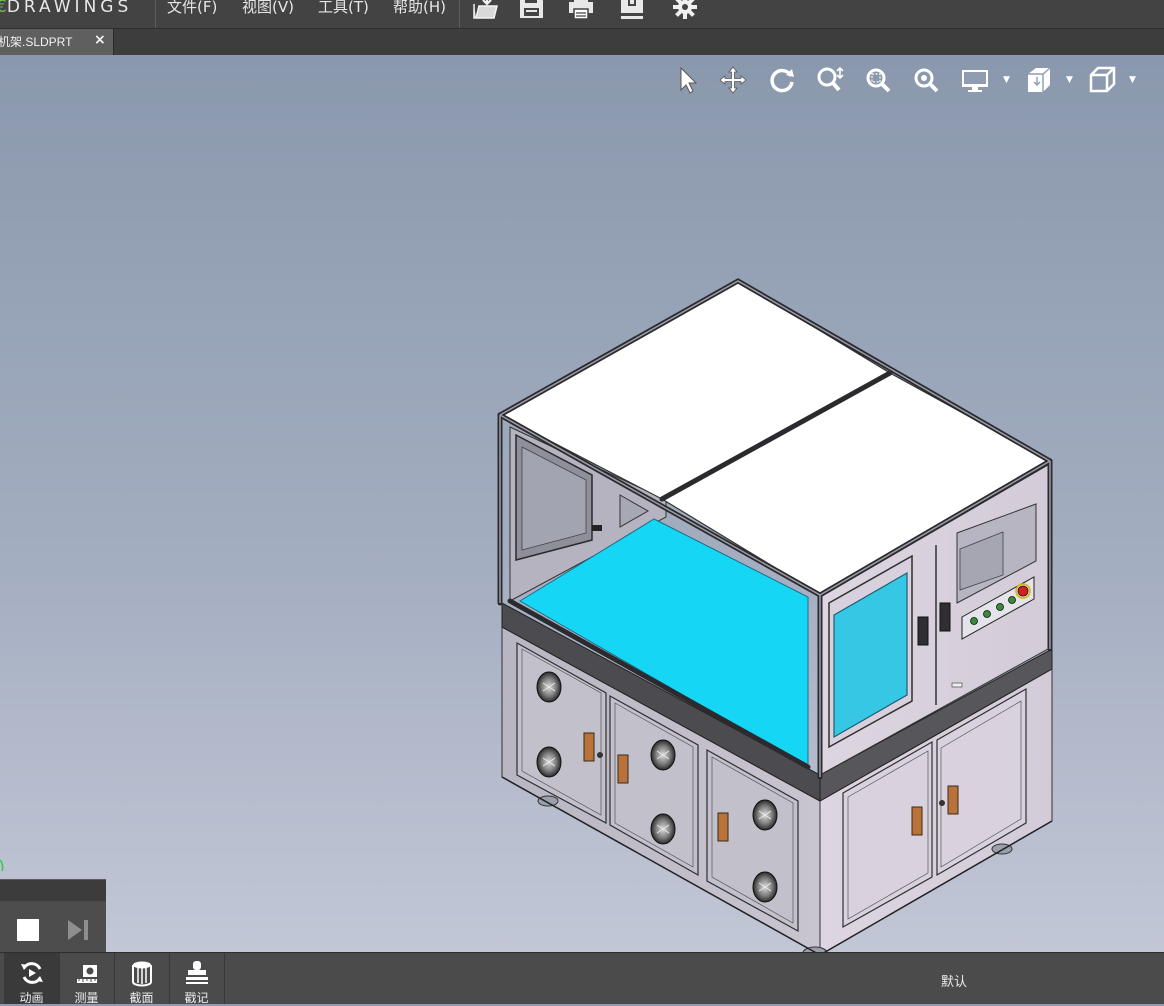 The image size is (1164, 1006). What do you see at coordinates (926, 80) in the screenshot?
I see `zoom-fit-icon` at bounding box center [926, 80].